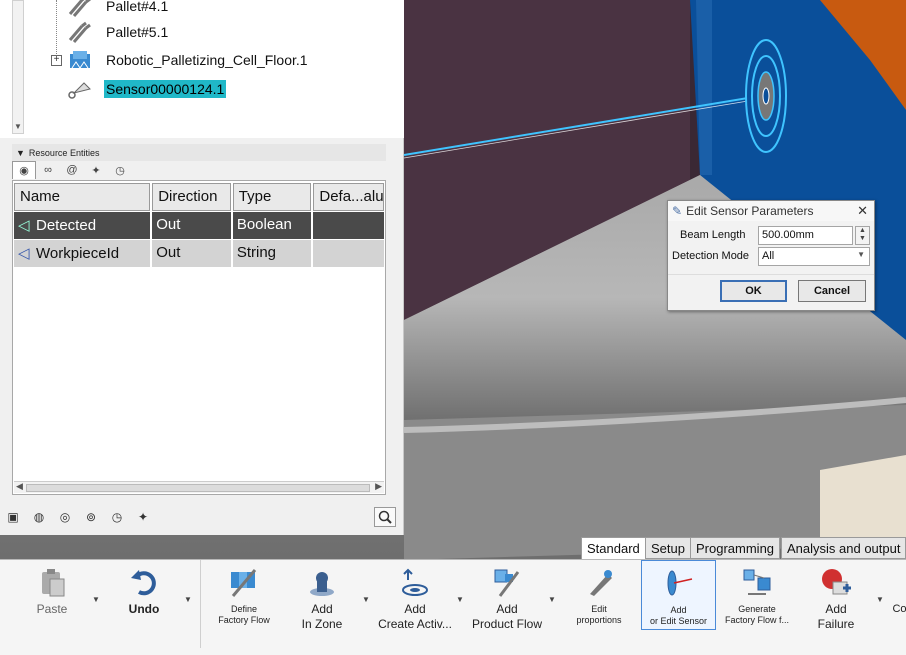 The height and width of the screenshot is (655, 906). Describe the element at coordinates (120, 170) in the screenshot. I see `timer-icon: ◷` at that location.